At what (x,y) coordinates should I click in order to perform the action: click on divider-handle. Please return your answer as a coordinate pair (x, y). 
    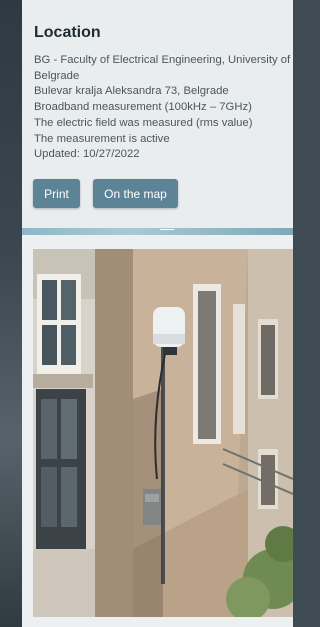
    Looking at the image, I should click on (167, 231).